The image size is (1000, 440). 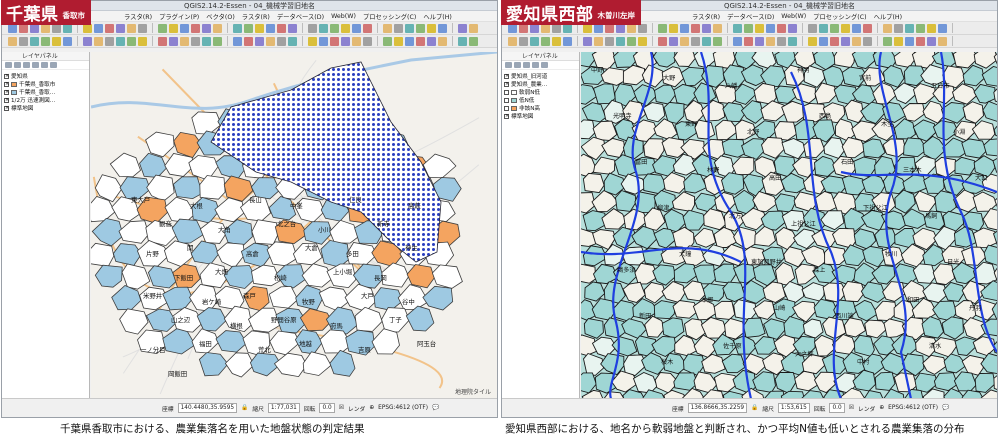 I want to click on layer-item: × 千葉県_香取市, so click(x=46, y=84).